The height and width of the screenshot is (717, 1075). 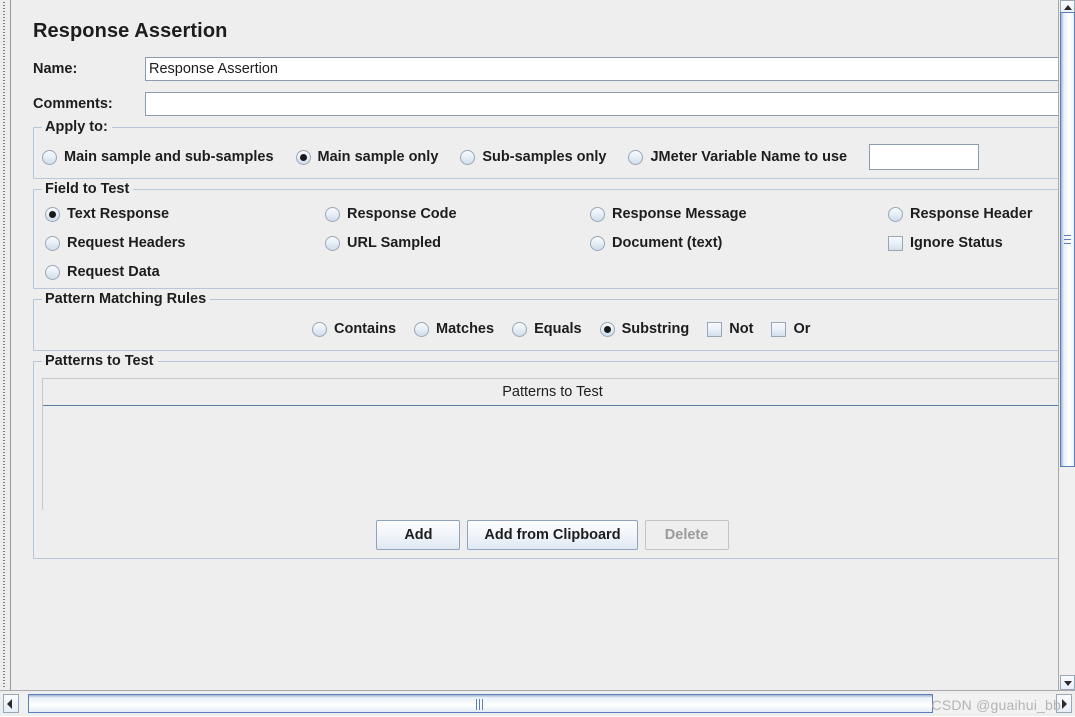 I want to click on option-label: Matches, so click(x=465, y=329).